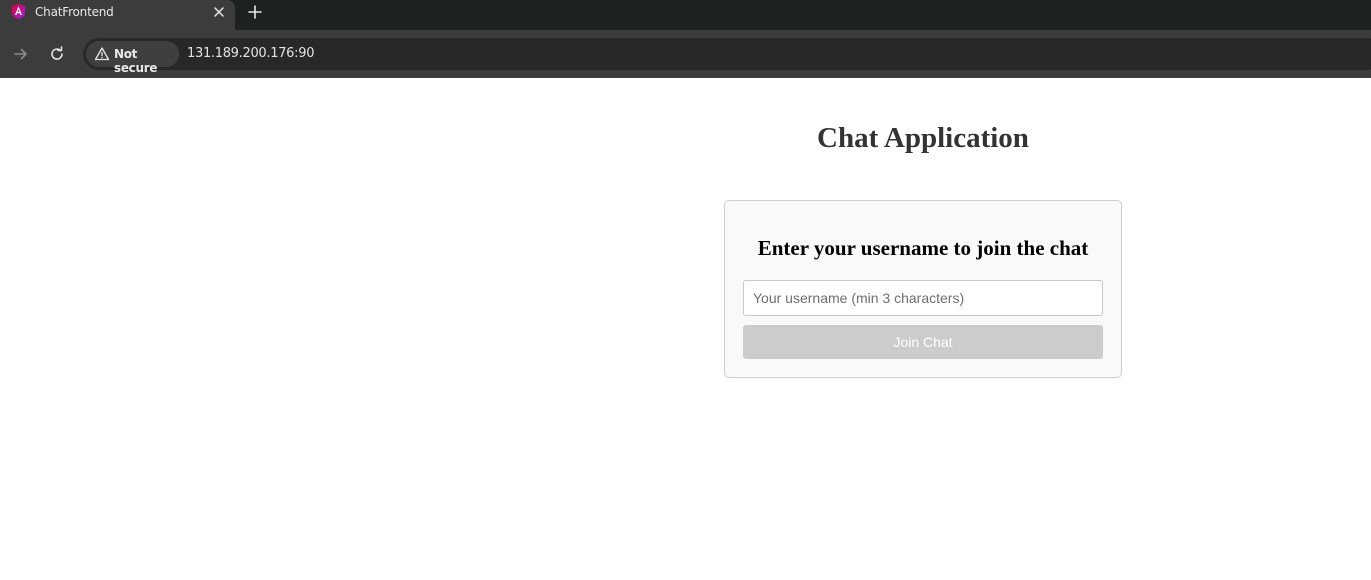 This screenshot has height=580, width=1371. I want to click on join-chat-button: Join Chat, so click(923, 342).